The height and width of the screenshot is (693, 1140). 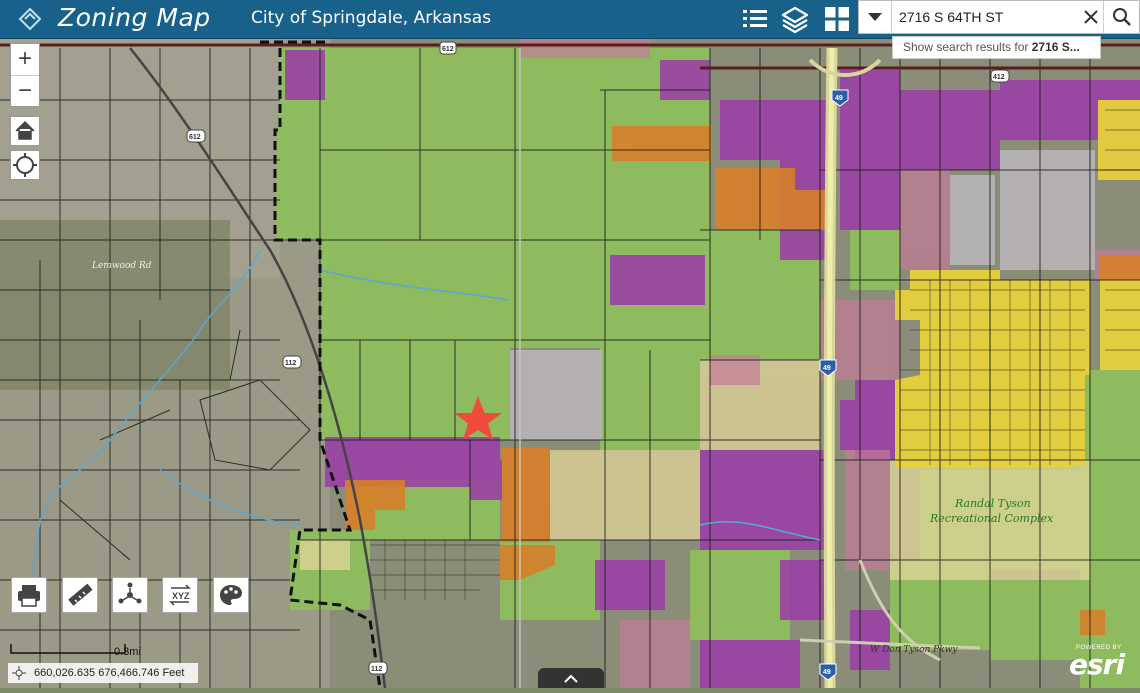 I want to click on printer-icon, so click(x=29, y=596).